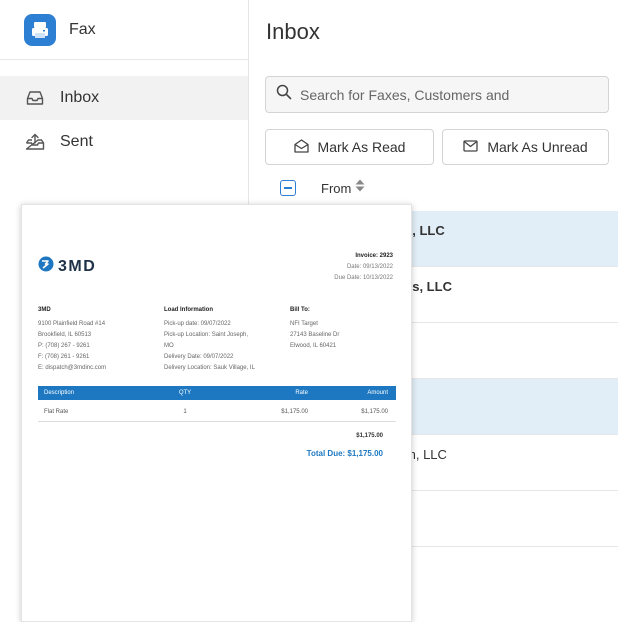  What do you see at coordinates (428, 286) in the screenshot?
I see `row-sender: cs, LLC` at bounding box center [428, 286].